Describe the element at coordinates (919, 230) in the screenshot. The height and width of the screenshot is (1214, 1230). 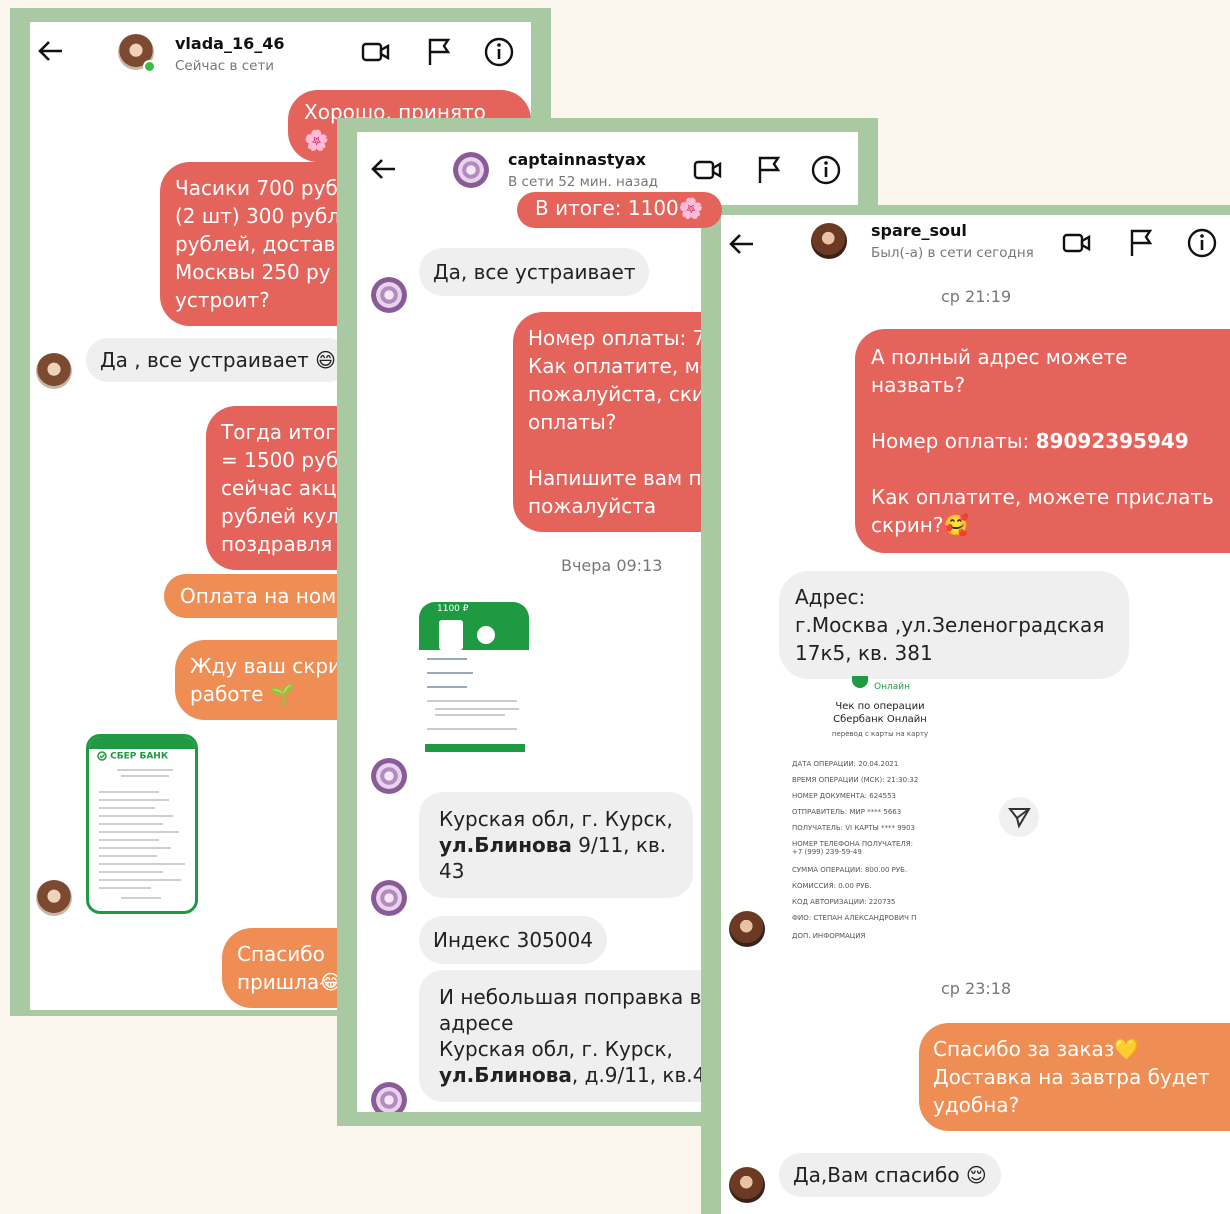
I see `chat-username: spare_soul` at that location.